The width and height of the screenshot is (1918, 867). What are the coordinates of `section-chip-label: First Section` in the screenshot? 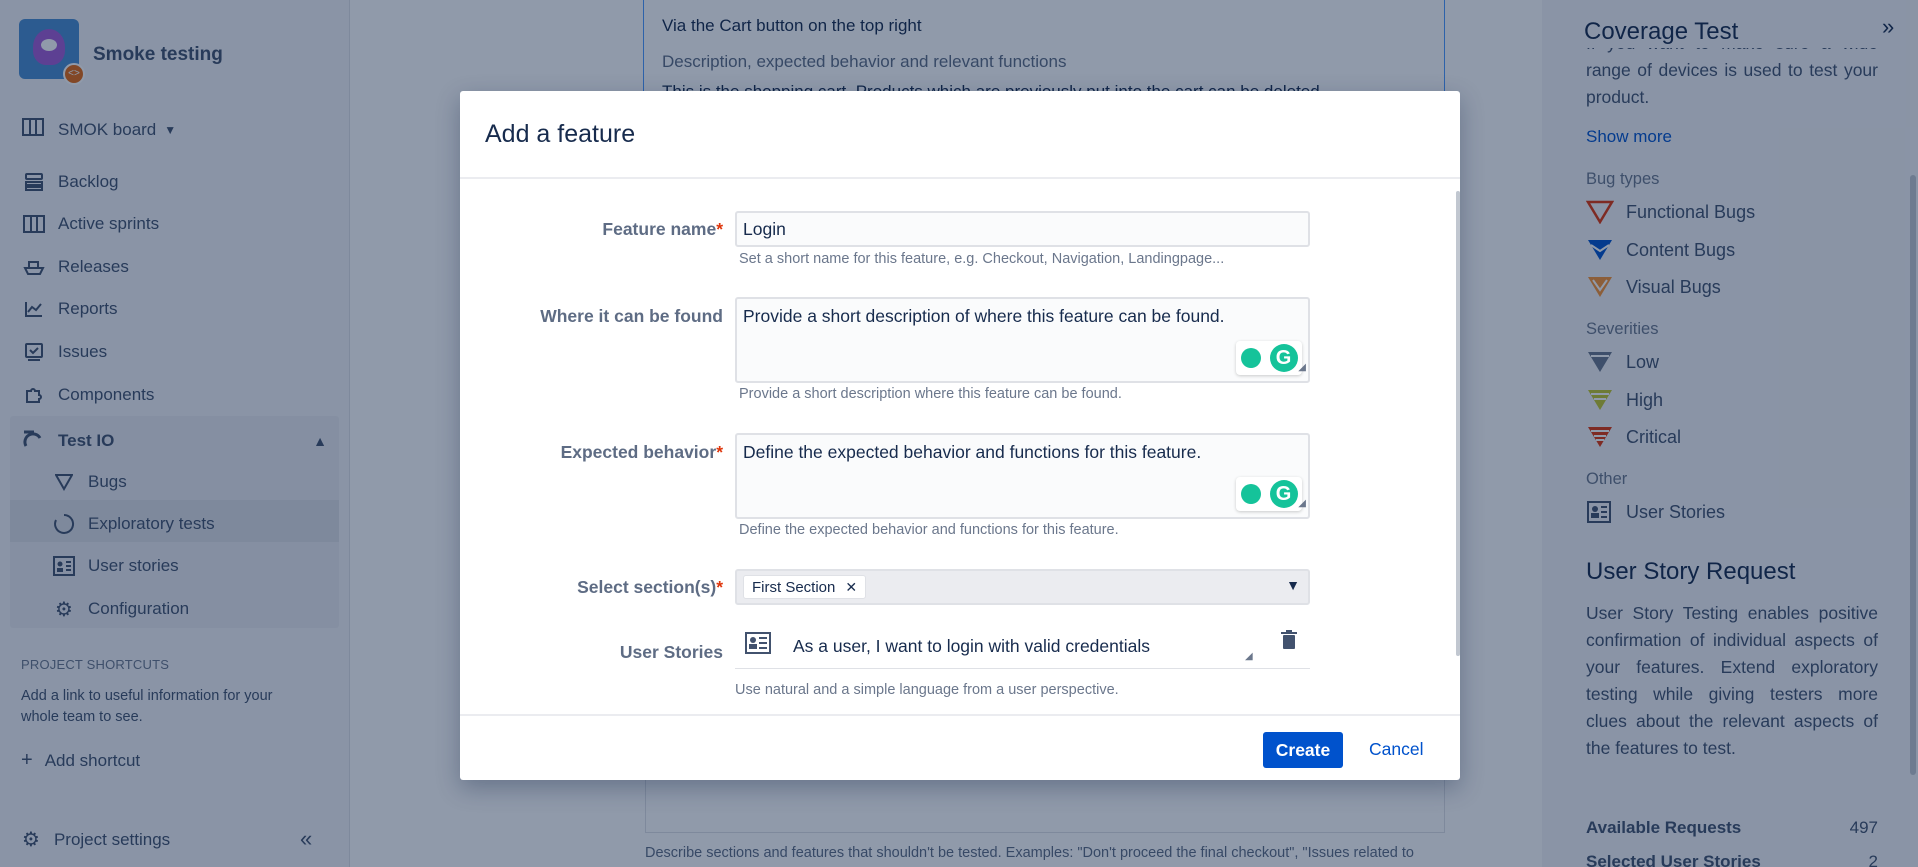 It's located at (794, 587).